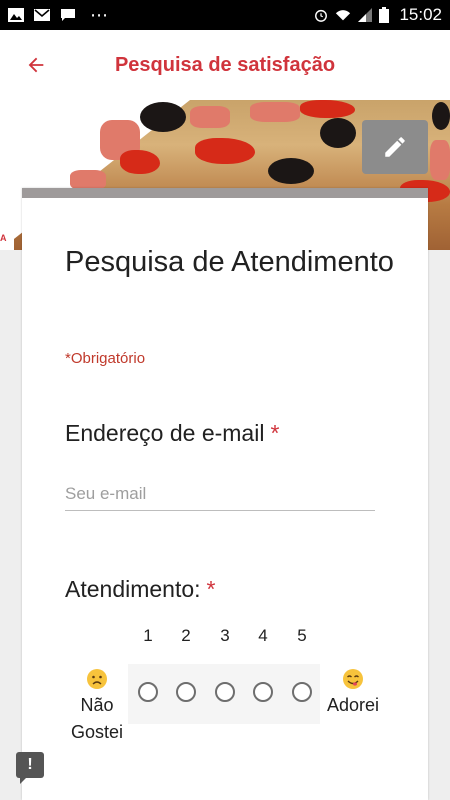 Image resolution: width=450 pixels, height=800 pixels. Describe the element at coordinates (384, 15) in the screenshot. I see `battery-icon` at that location.